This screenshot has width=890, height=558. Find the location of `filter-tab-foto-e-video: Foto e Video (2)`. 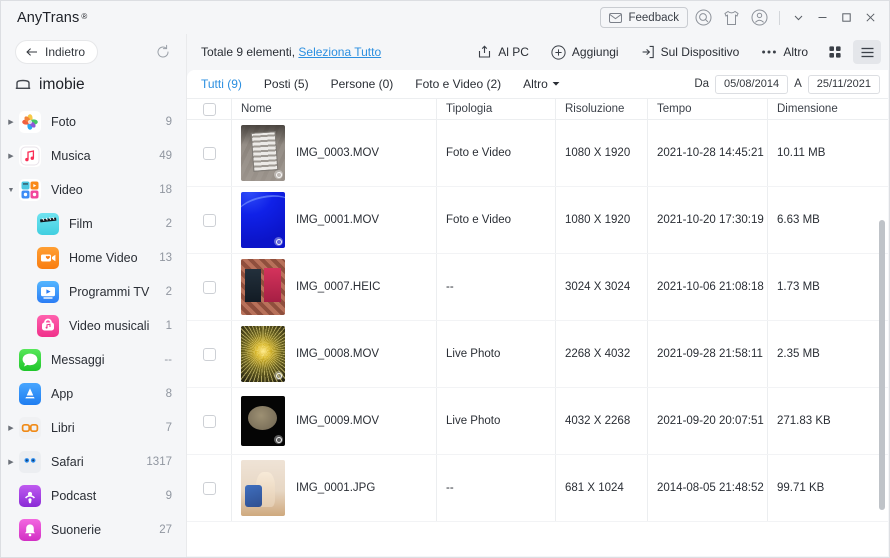

filter-tab-foto-e-video: Foto e Video (2) is located at coordinates (458, 84).